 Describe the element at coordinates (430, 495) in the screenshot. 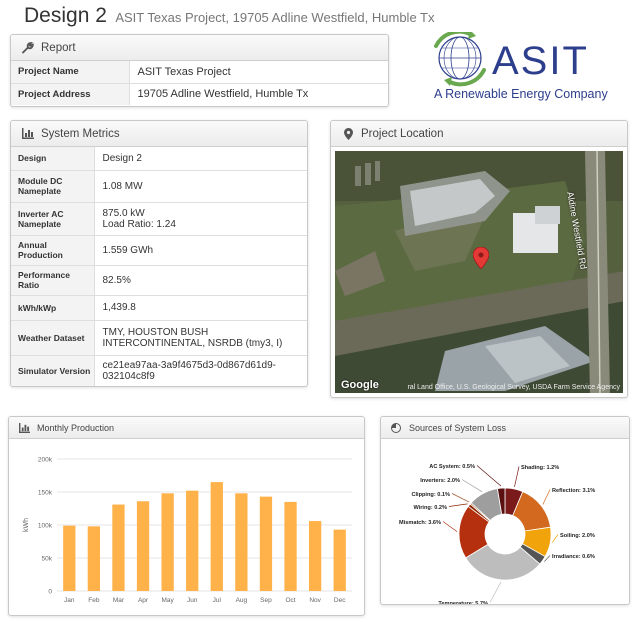

I see `slice-label: Clipping: 0.1%` at that location.